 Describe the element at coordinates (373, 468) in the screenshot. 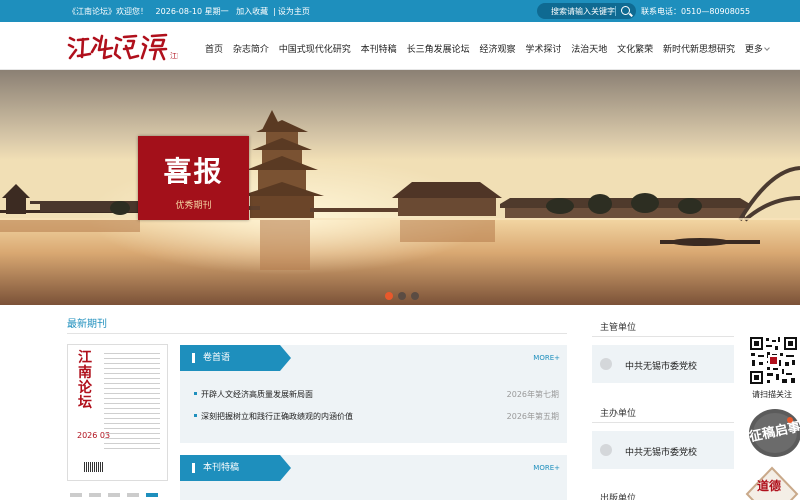

I see `special-panel-head: 本刊特稿 MORE+` at that location.